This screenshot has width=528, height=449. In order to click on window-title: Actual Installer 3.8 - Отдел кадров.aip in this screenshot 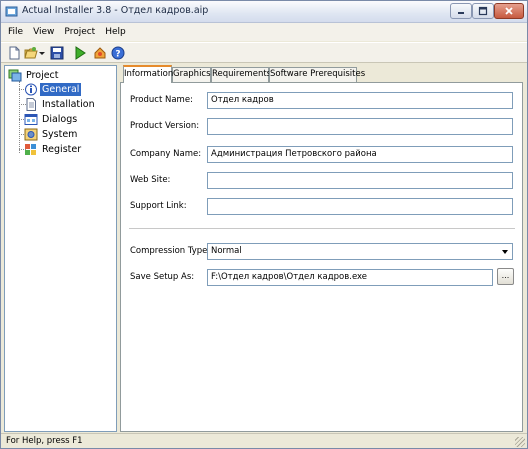, I will do `click(115, 10)`.